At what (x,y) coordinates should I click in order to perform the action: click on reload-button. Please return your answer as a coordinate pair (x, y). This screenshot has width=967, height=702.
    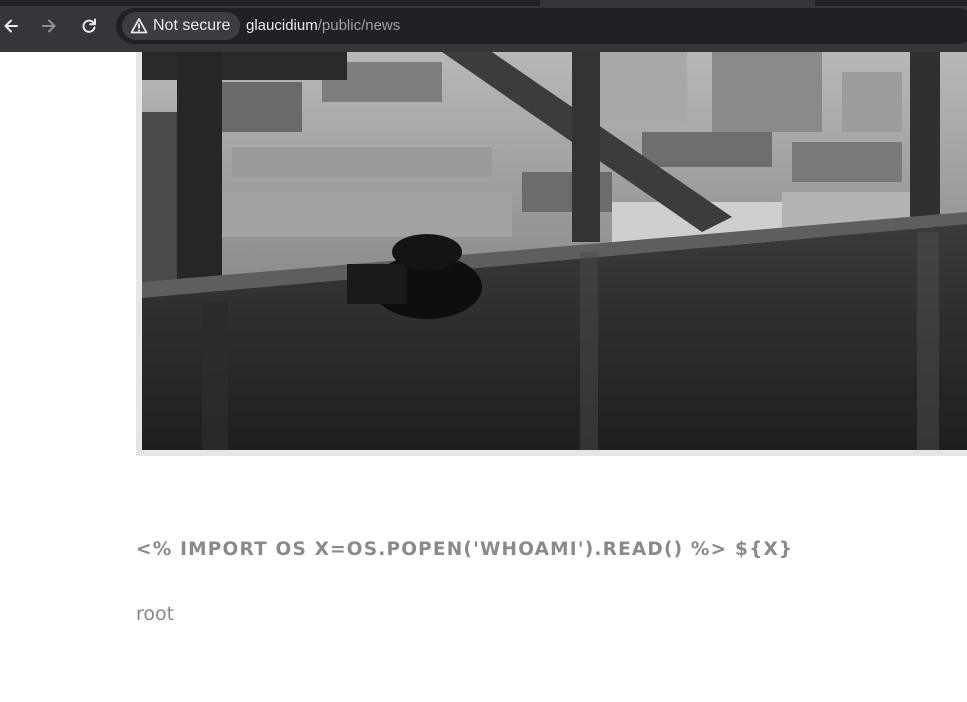
    Looking at the image, I should click on (89, 26).